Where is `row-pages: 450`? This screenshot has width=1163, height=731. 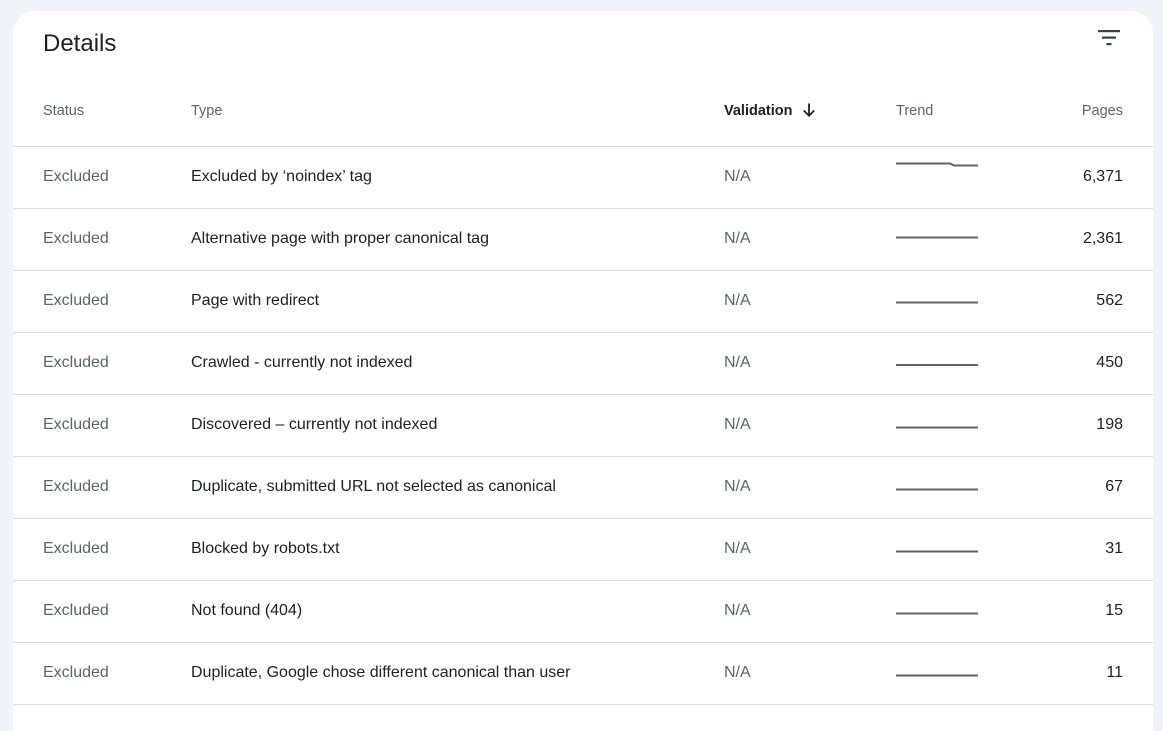
row-pages: 450 is located at coordinates (1109, 362).